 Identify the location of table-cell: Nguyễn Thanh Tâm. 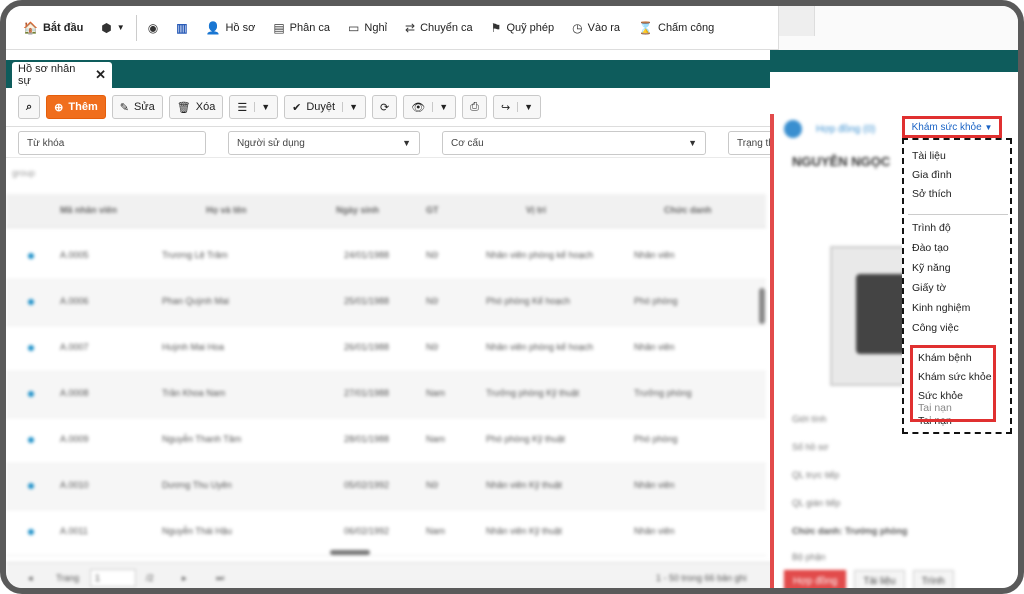
(202, 439).